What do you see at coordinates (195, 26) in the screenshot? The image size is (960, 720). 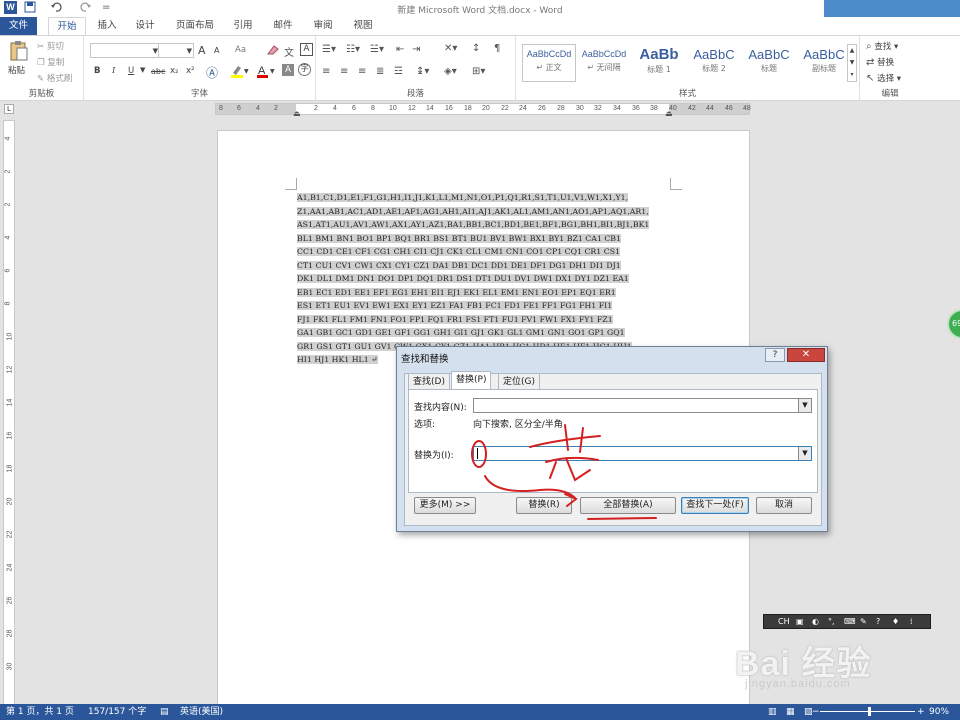 I see `tab-layout: 页面布局` at bounding box center [195, 26].